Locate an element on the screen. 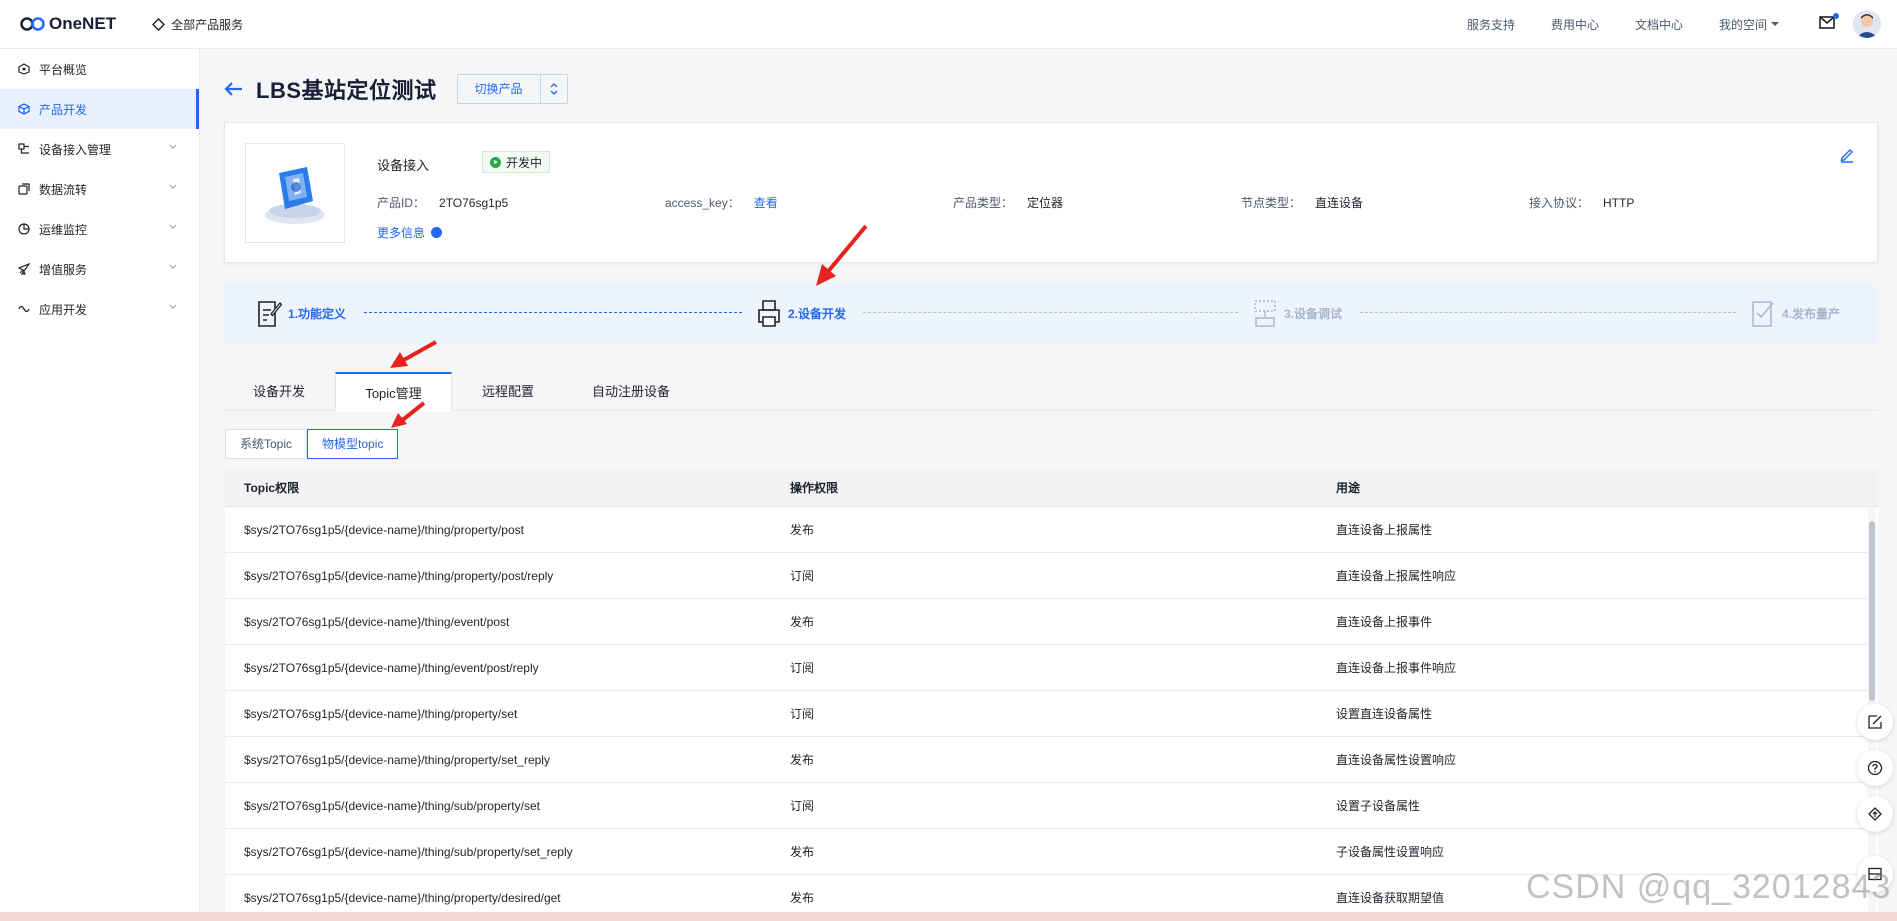 Image resolution: width=1897 pixels, height=921 pixels. product-image is located at coordinates (295, 193).